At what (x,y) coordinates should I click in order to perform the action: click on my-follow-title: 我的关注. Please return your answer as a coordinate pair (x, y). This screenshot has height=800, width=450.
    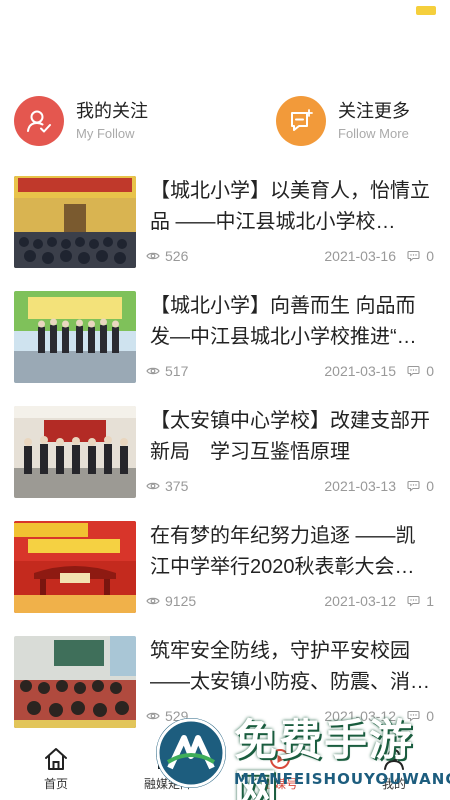
    Looking at the image, I should click on (112, 111).